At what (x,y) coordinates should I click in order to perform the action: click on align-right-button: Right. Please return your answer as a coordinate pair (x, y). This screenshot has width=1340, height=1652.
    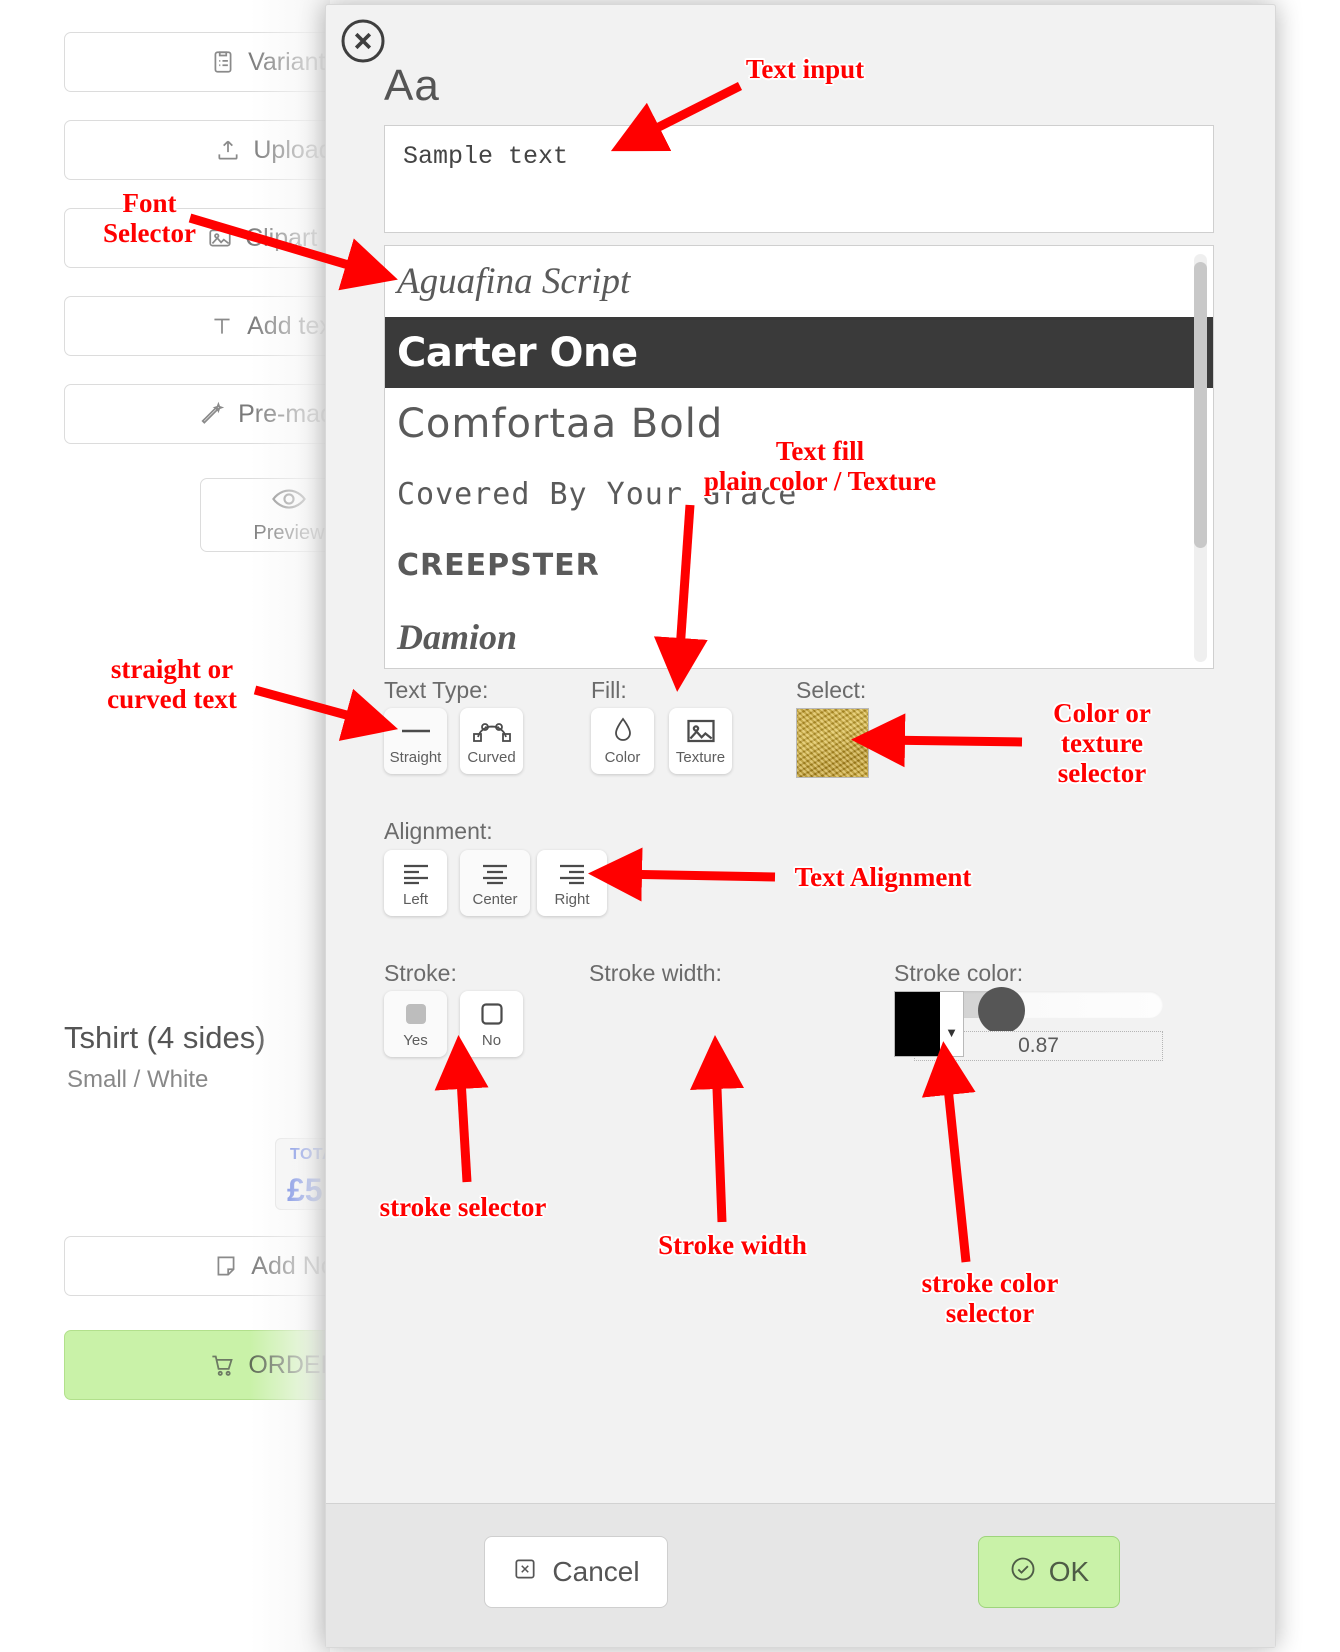
    Looking at the image, I should click on (572, 883).